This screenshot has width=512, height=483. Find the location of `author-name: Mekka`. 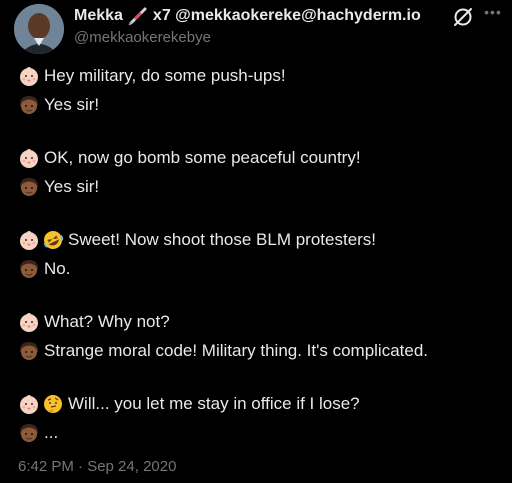

author-name: Mekka is located at coordinates (98, 16).